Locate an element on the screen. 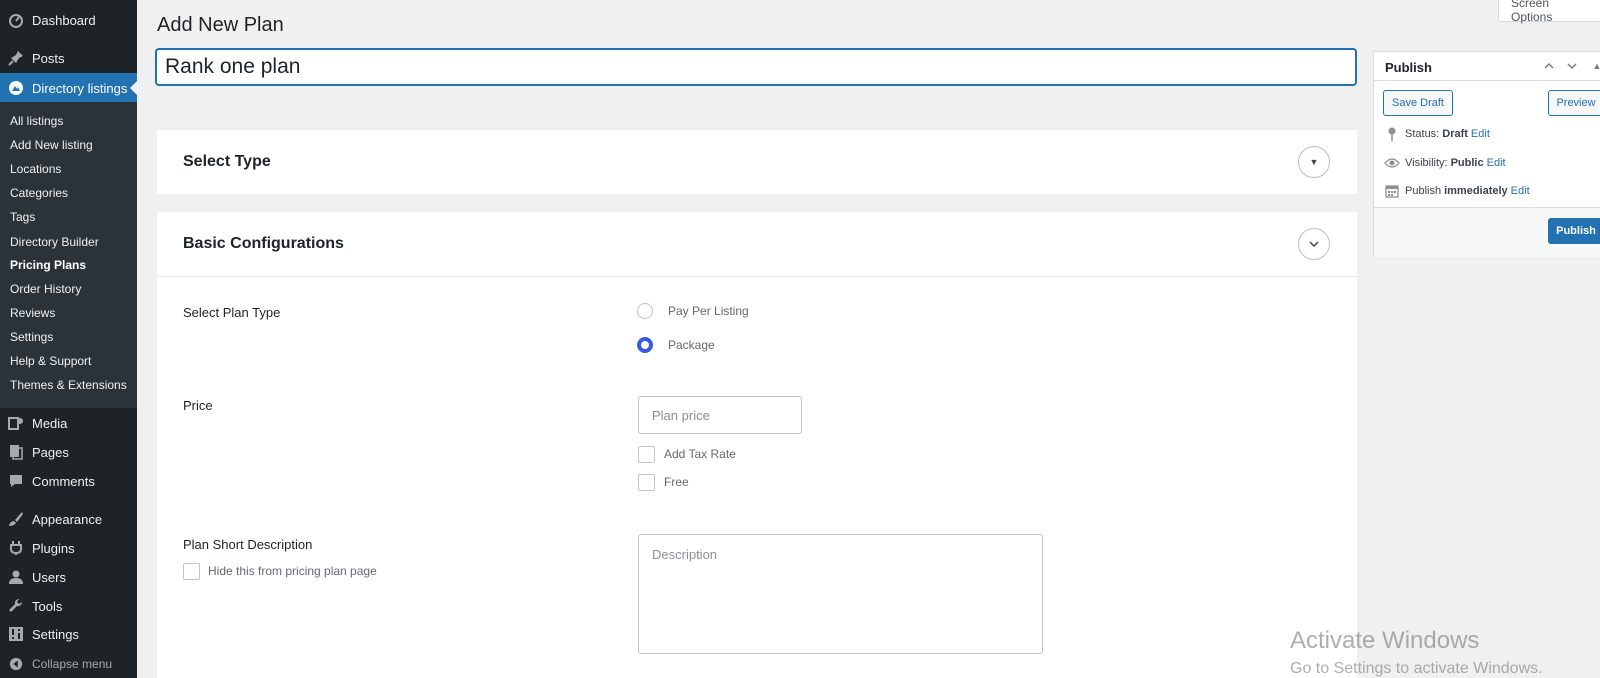 This screenshot has width=1600, height=678. status-value: Draft is located at coordinates (1455, 134).